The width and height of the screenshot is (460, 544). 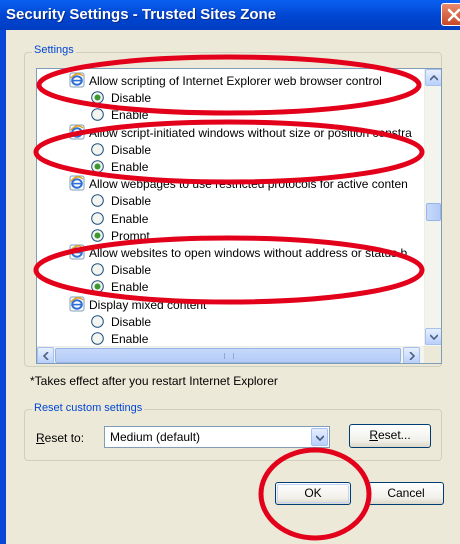 I want to click on ok-button: OK, so click(x=313, y=493).